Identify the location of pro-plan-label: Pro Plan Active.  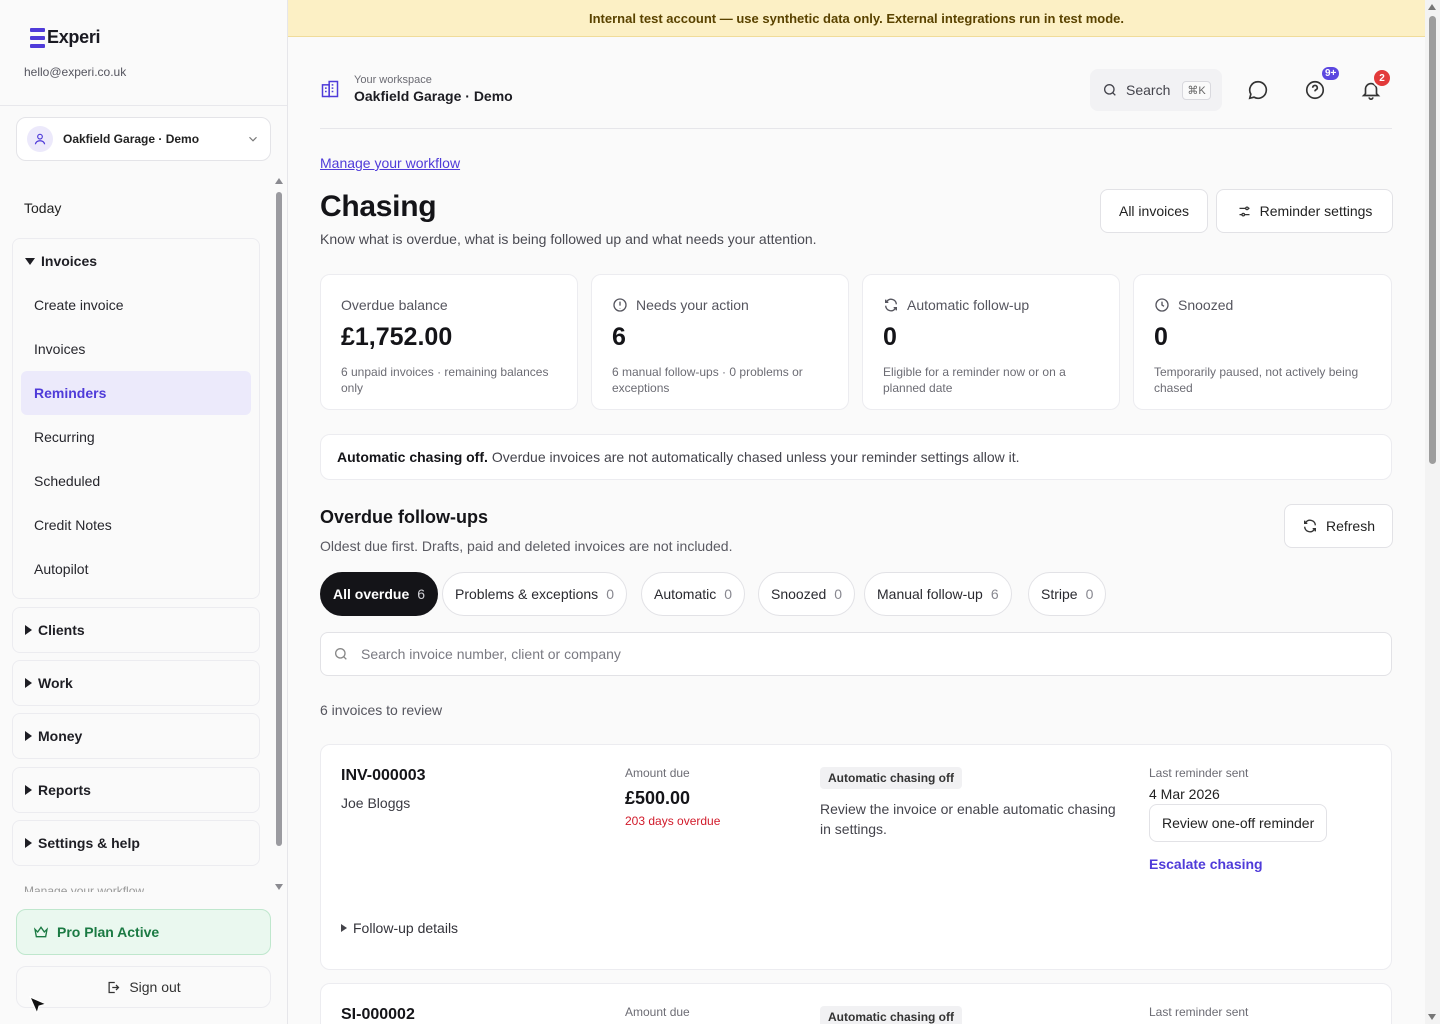
(108, 932).